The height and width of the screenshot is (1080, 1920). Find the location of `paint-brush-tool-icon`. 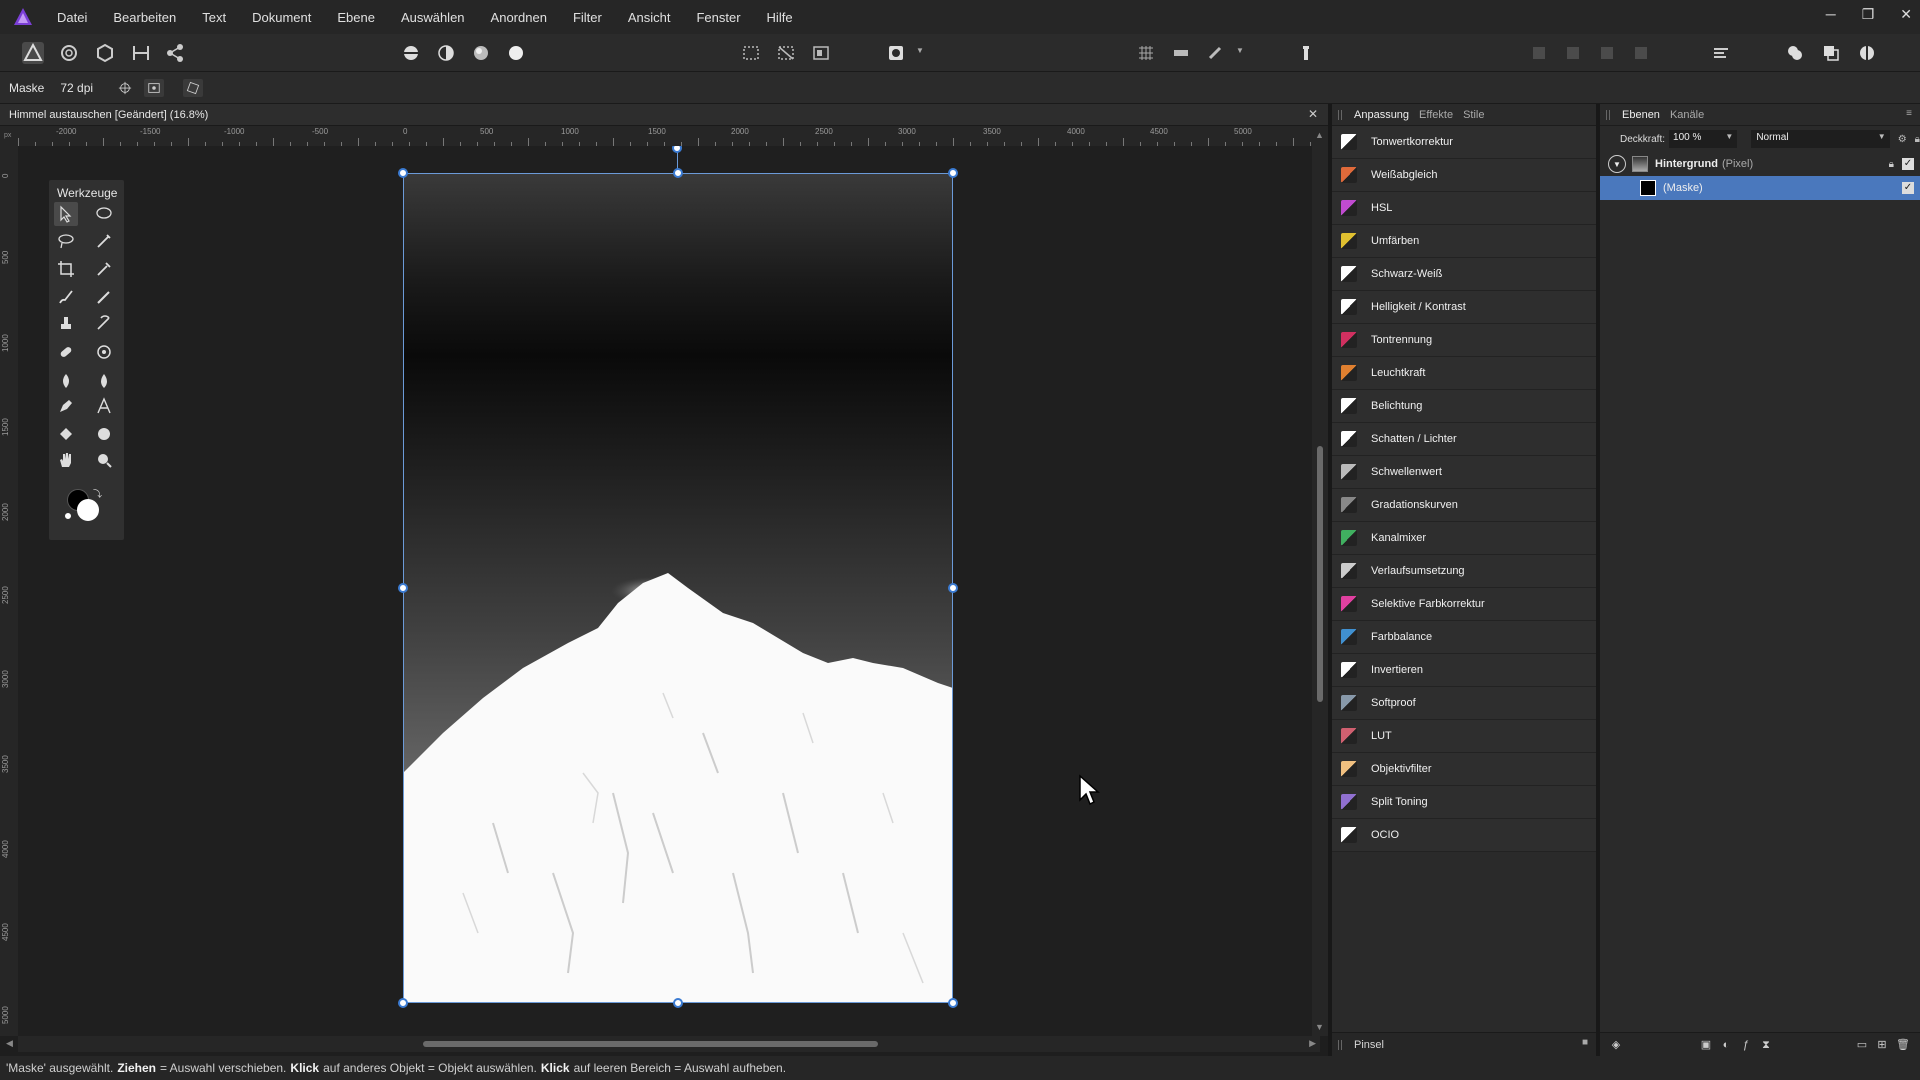

paint-brush-tool-icon is located at coordinates (66, 297).